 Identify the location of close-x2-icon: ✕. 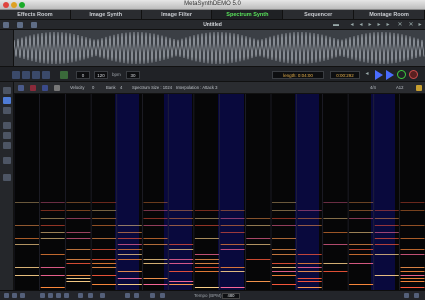
(411, 25).